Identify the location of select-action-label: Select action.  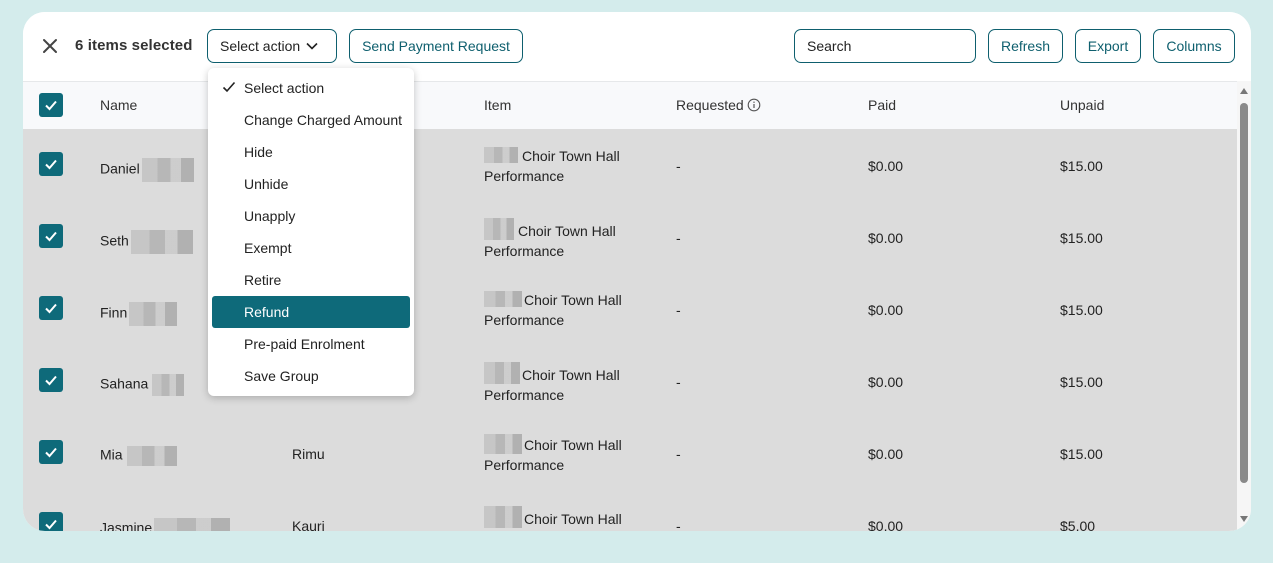
(260, 46).